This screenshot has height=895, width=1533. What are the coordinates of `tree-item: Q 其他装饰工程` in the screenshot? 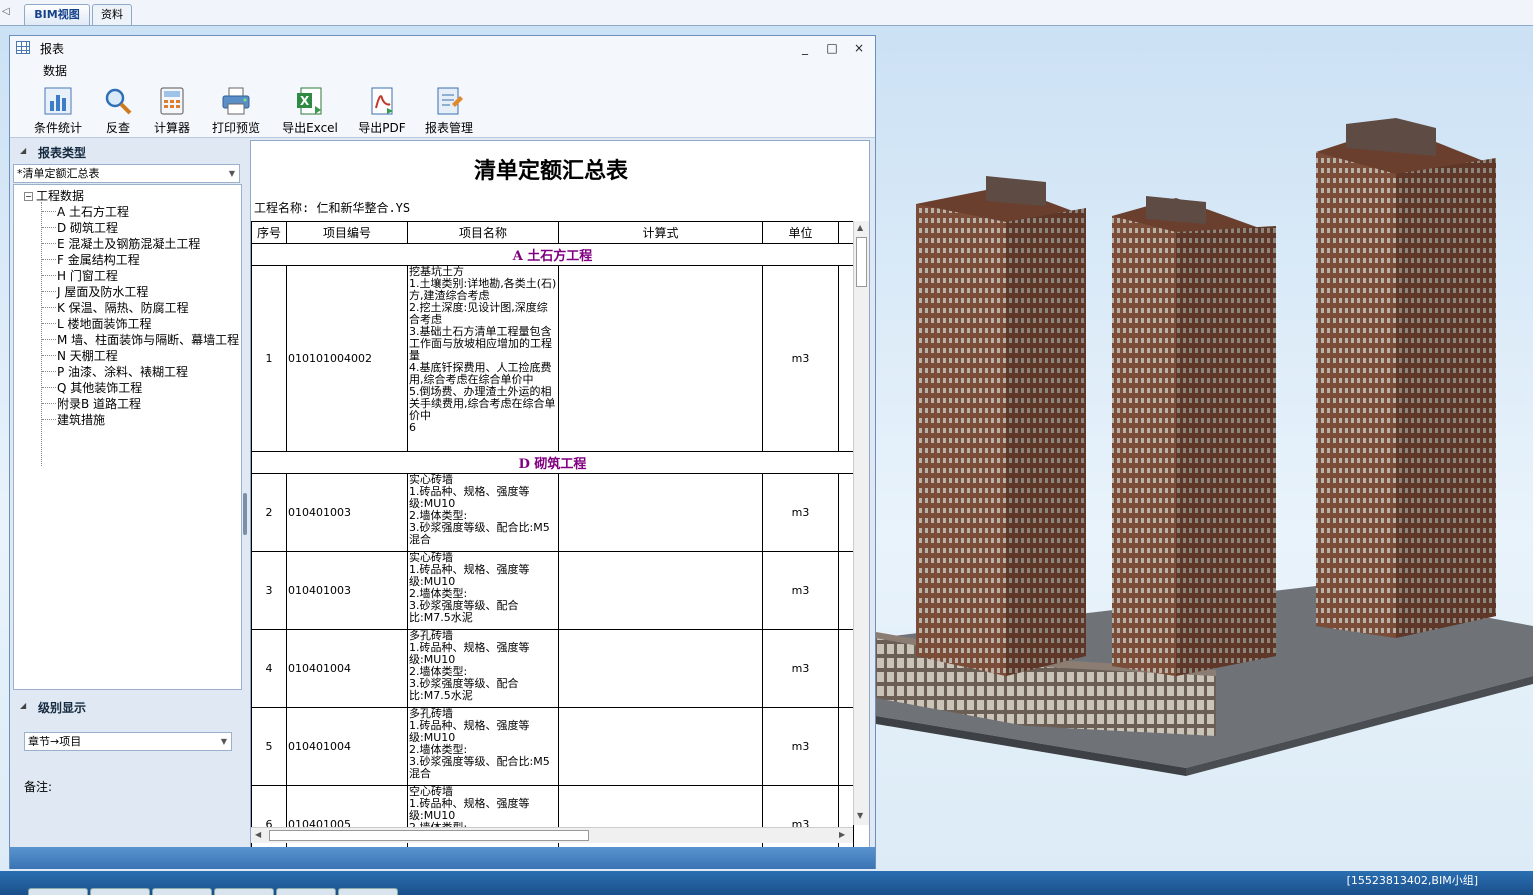 It's located at (92, 387).